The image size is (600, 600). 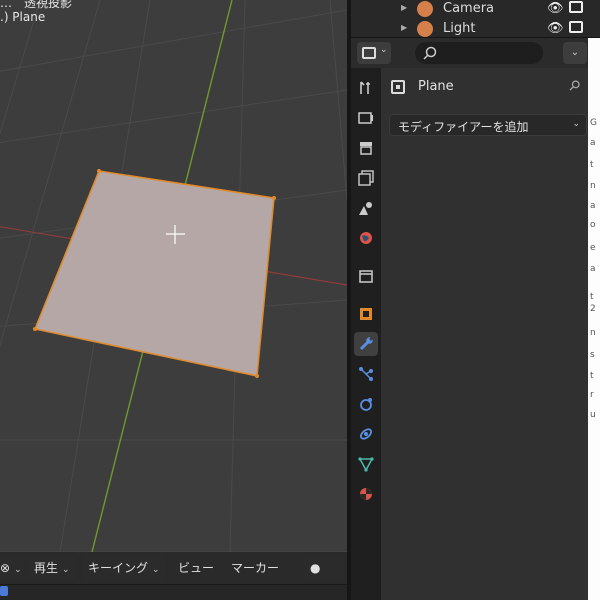 What do you see at coordinates (173, 592) in the screenshot?
I see `frame-ruler` at bounding box center [173, 592].